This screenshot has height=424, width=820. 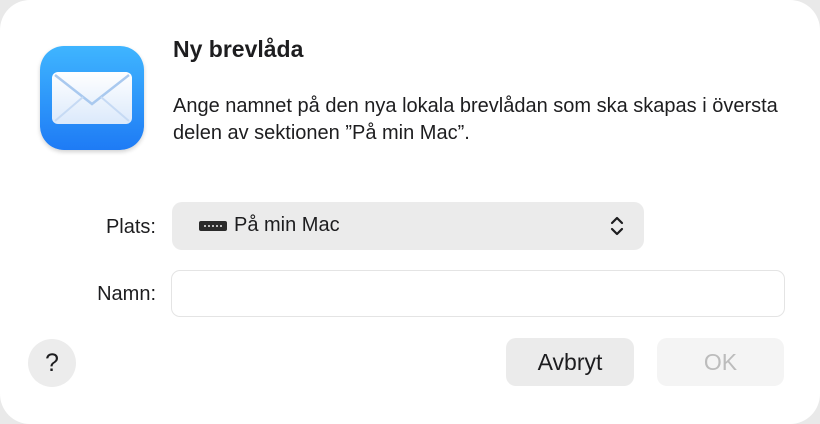 What do you see at coordinates (408, 226) in the screenshot?
I see `location-popup-button: På min Mac` at bounding box center [408, 226].